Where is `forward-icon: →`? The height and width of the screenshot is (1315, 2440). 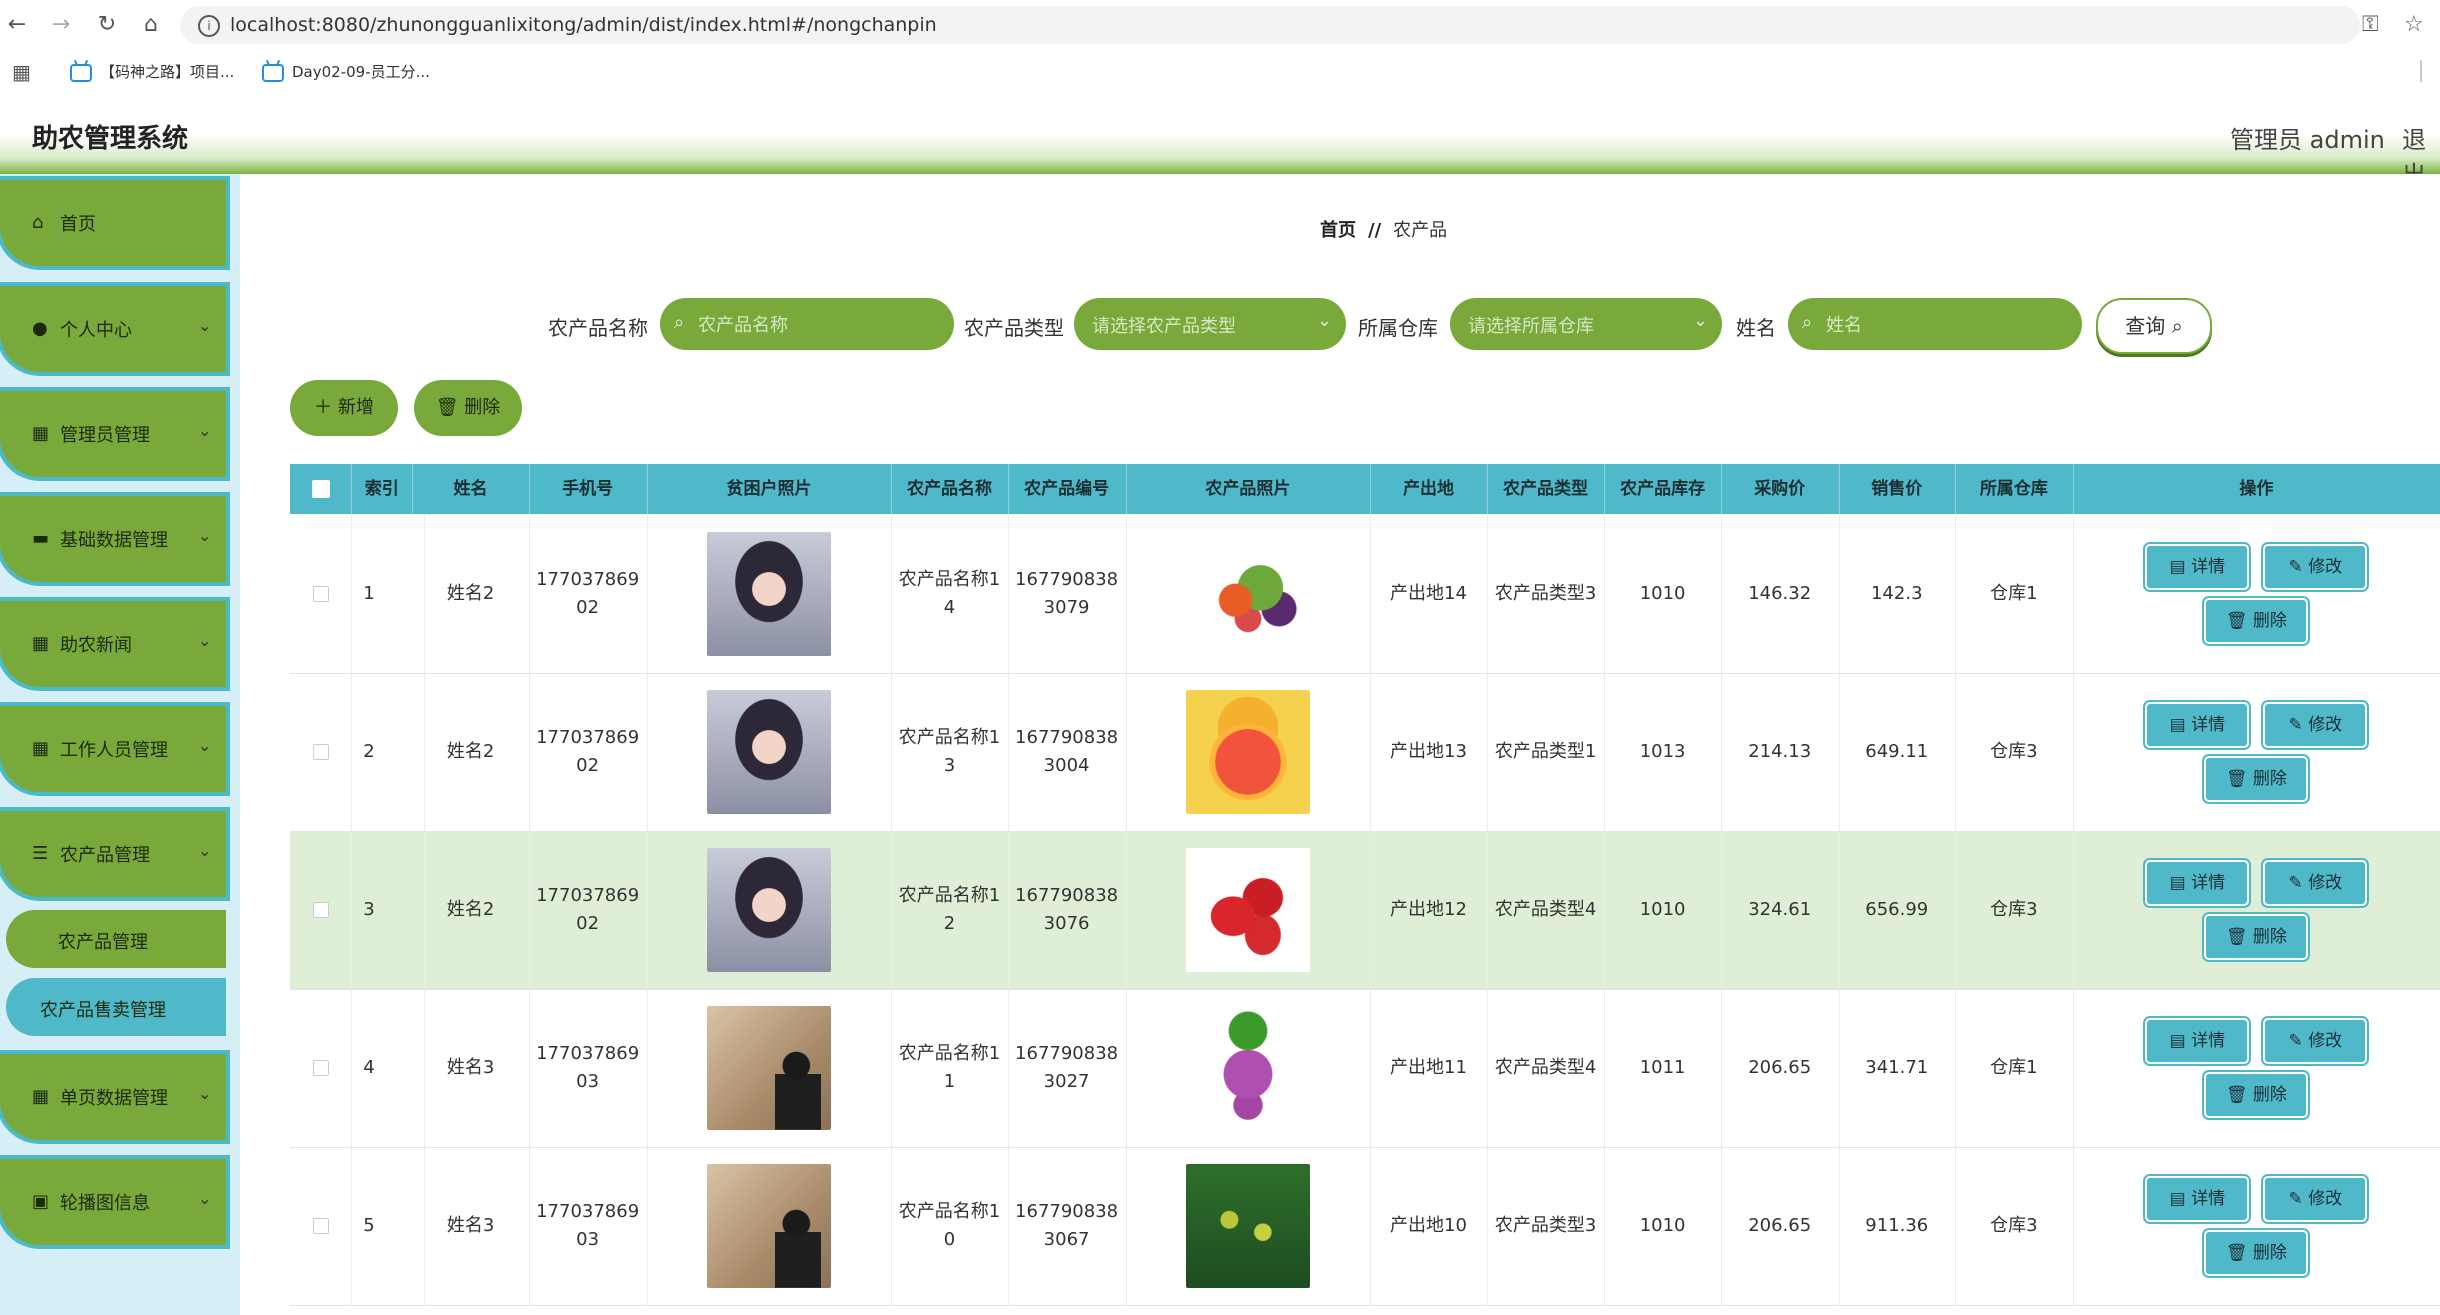
forward-icon: → is located at coordinates (61, 25).